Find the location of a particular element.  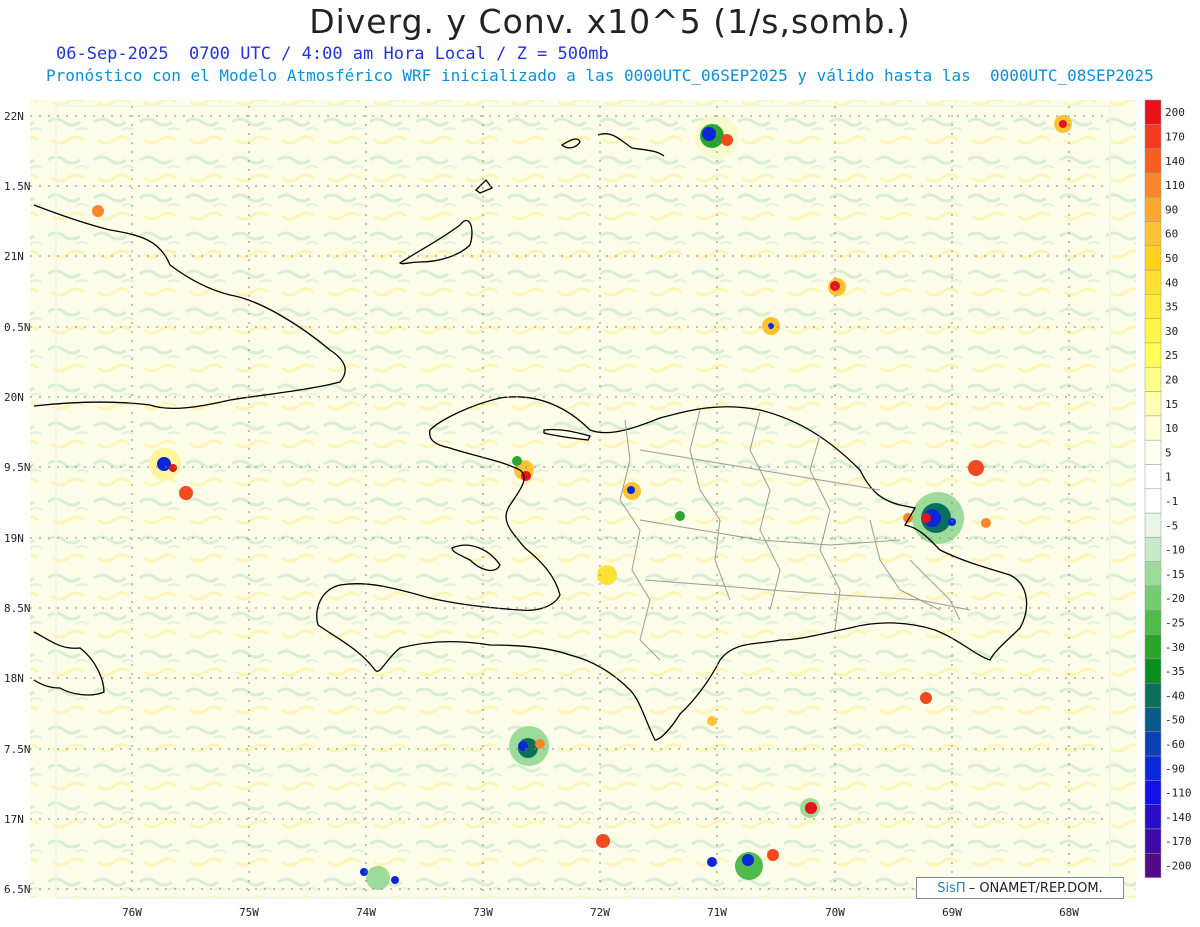

colorbar-label: 140 is located at coordinates (1175, 161).